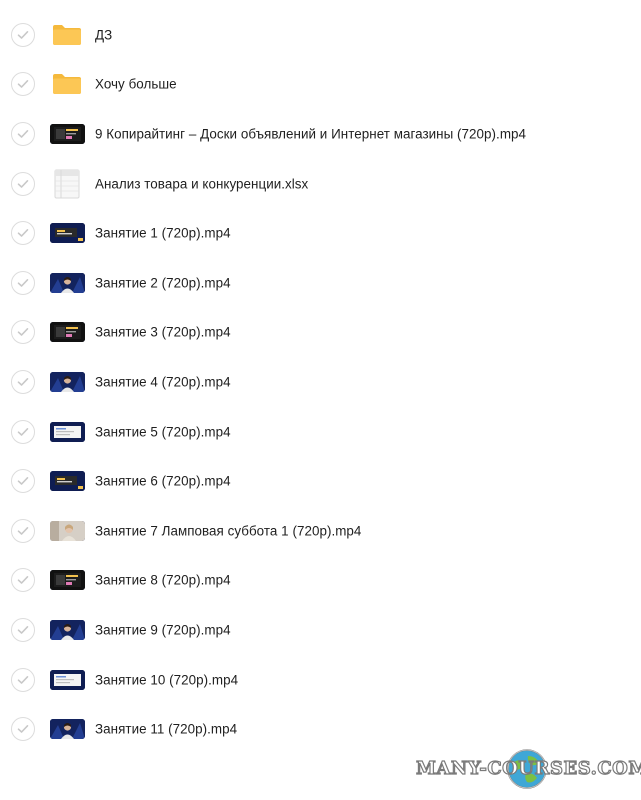  What do you see at coordinates (320, 184) in the screenshot?
I see `file-row: Анализ товара и конкуренции.xlsx` at bounding box center [320, 184].